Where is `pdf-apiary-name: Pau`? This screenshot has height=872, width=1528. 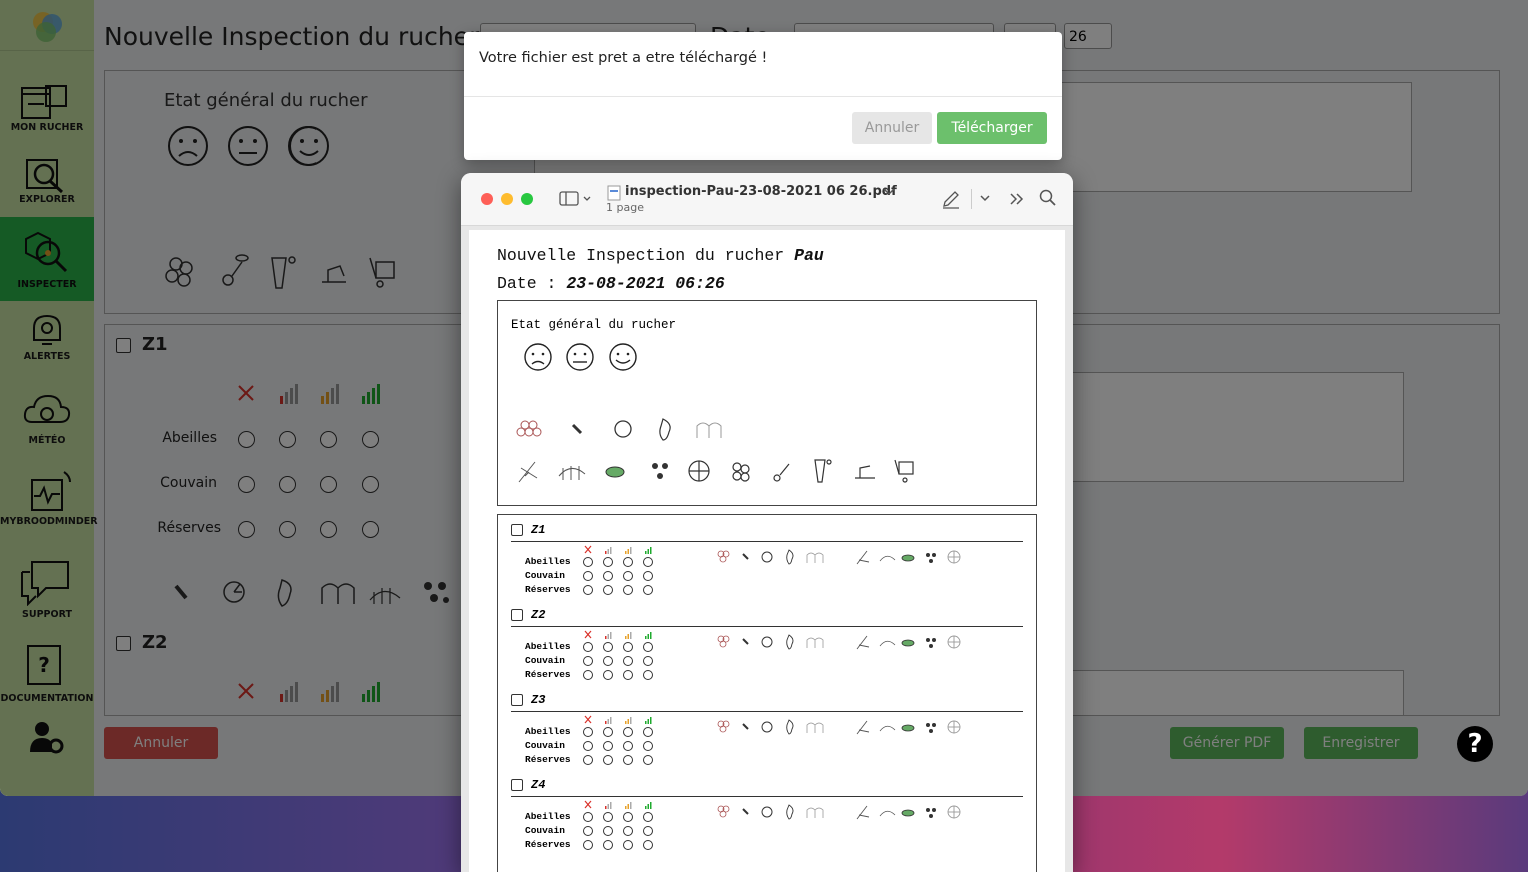 pdf-apiary-name: Pau is located at coordinates (809, 255).